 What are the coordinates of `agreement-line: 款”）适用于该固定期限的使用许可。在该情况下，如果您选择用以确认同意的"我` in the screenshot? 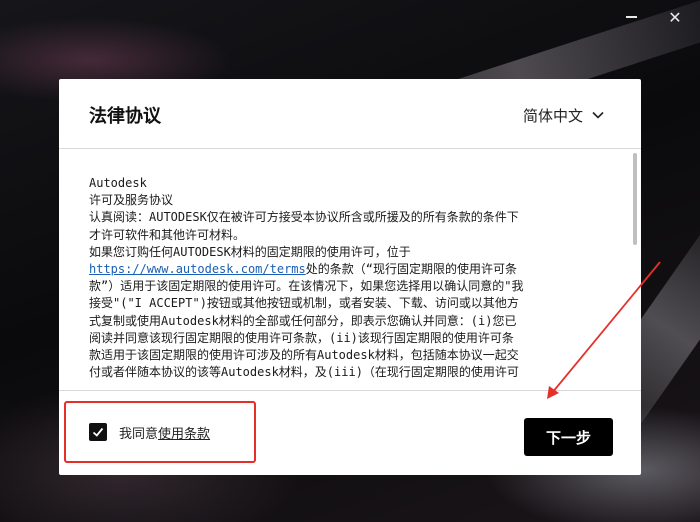 It's located at (306, 286).